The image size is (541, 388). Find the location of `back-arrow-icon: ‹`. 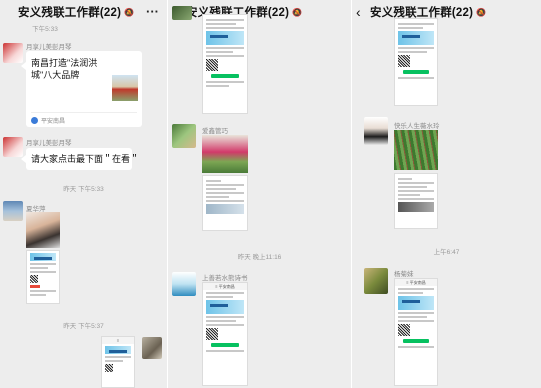

back-arrow-icon: ‹ is located at coordinates (363, 12).